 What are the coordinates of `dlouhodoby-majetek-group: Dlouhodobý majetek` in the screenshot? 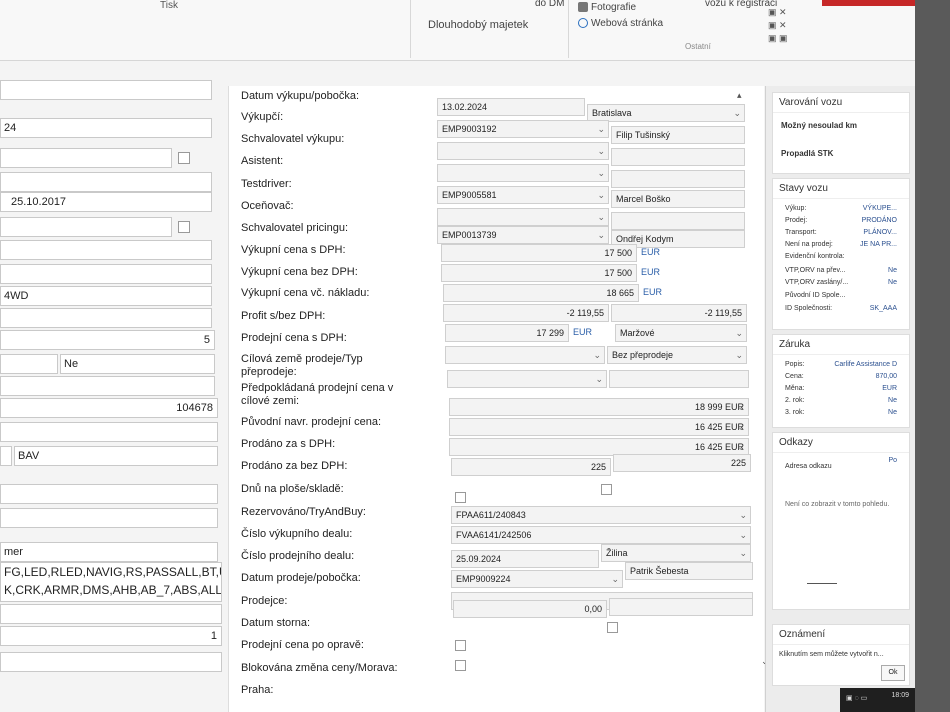 It's located at (478, 25).